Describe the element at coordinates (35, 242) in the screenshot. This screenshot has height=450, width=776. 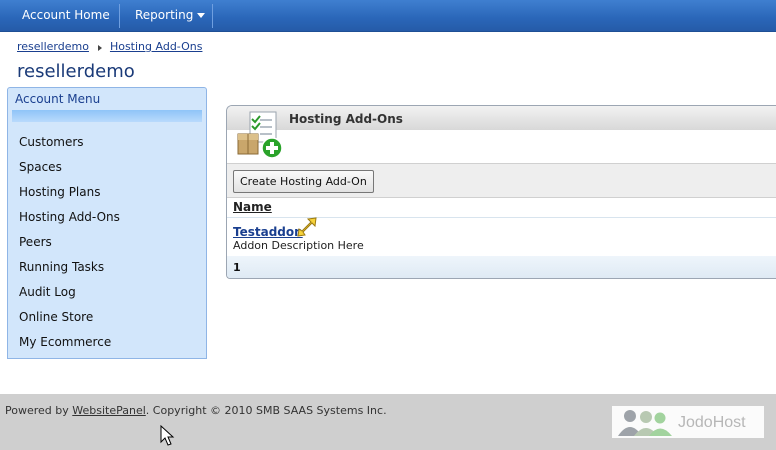
I see `sidebar-item-peers: Peers` at that location.